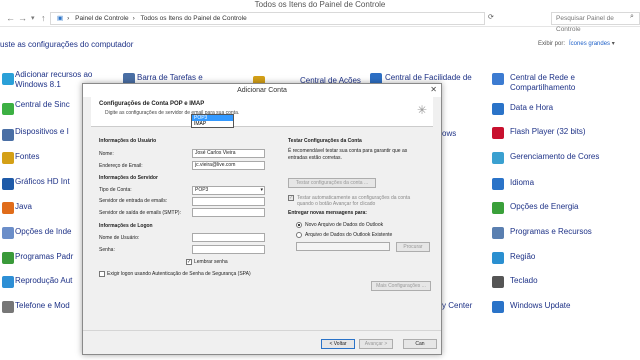  I want to click on power-icon, so click(498, 208).